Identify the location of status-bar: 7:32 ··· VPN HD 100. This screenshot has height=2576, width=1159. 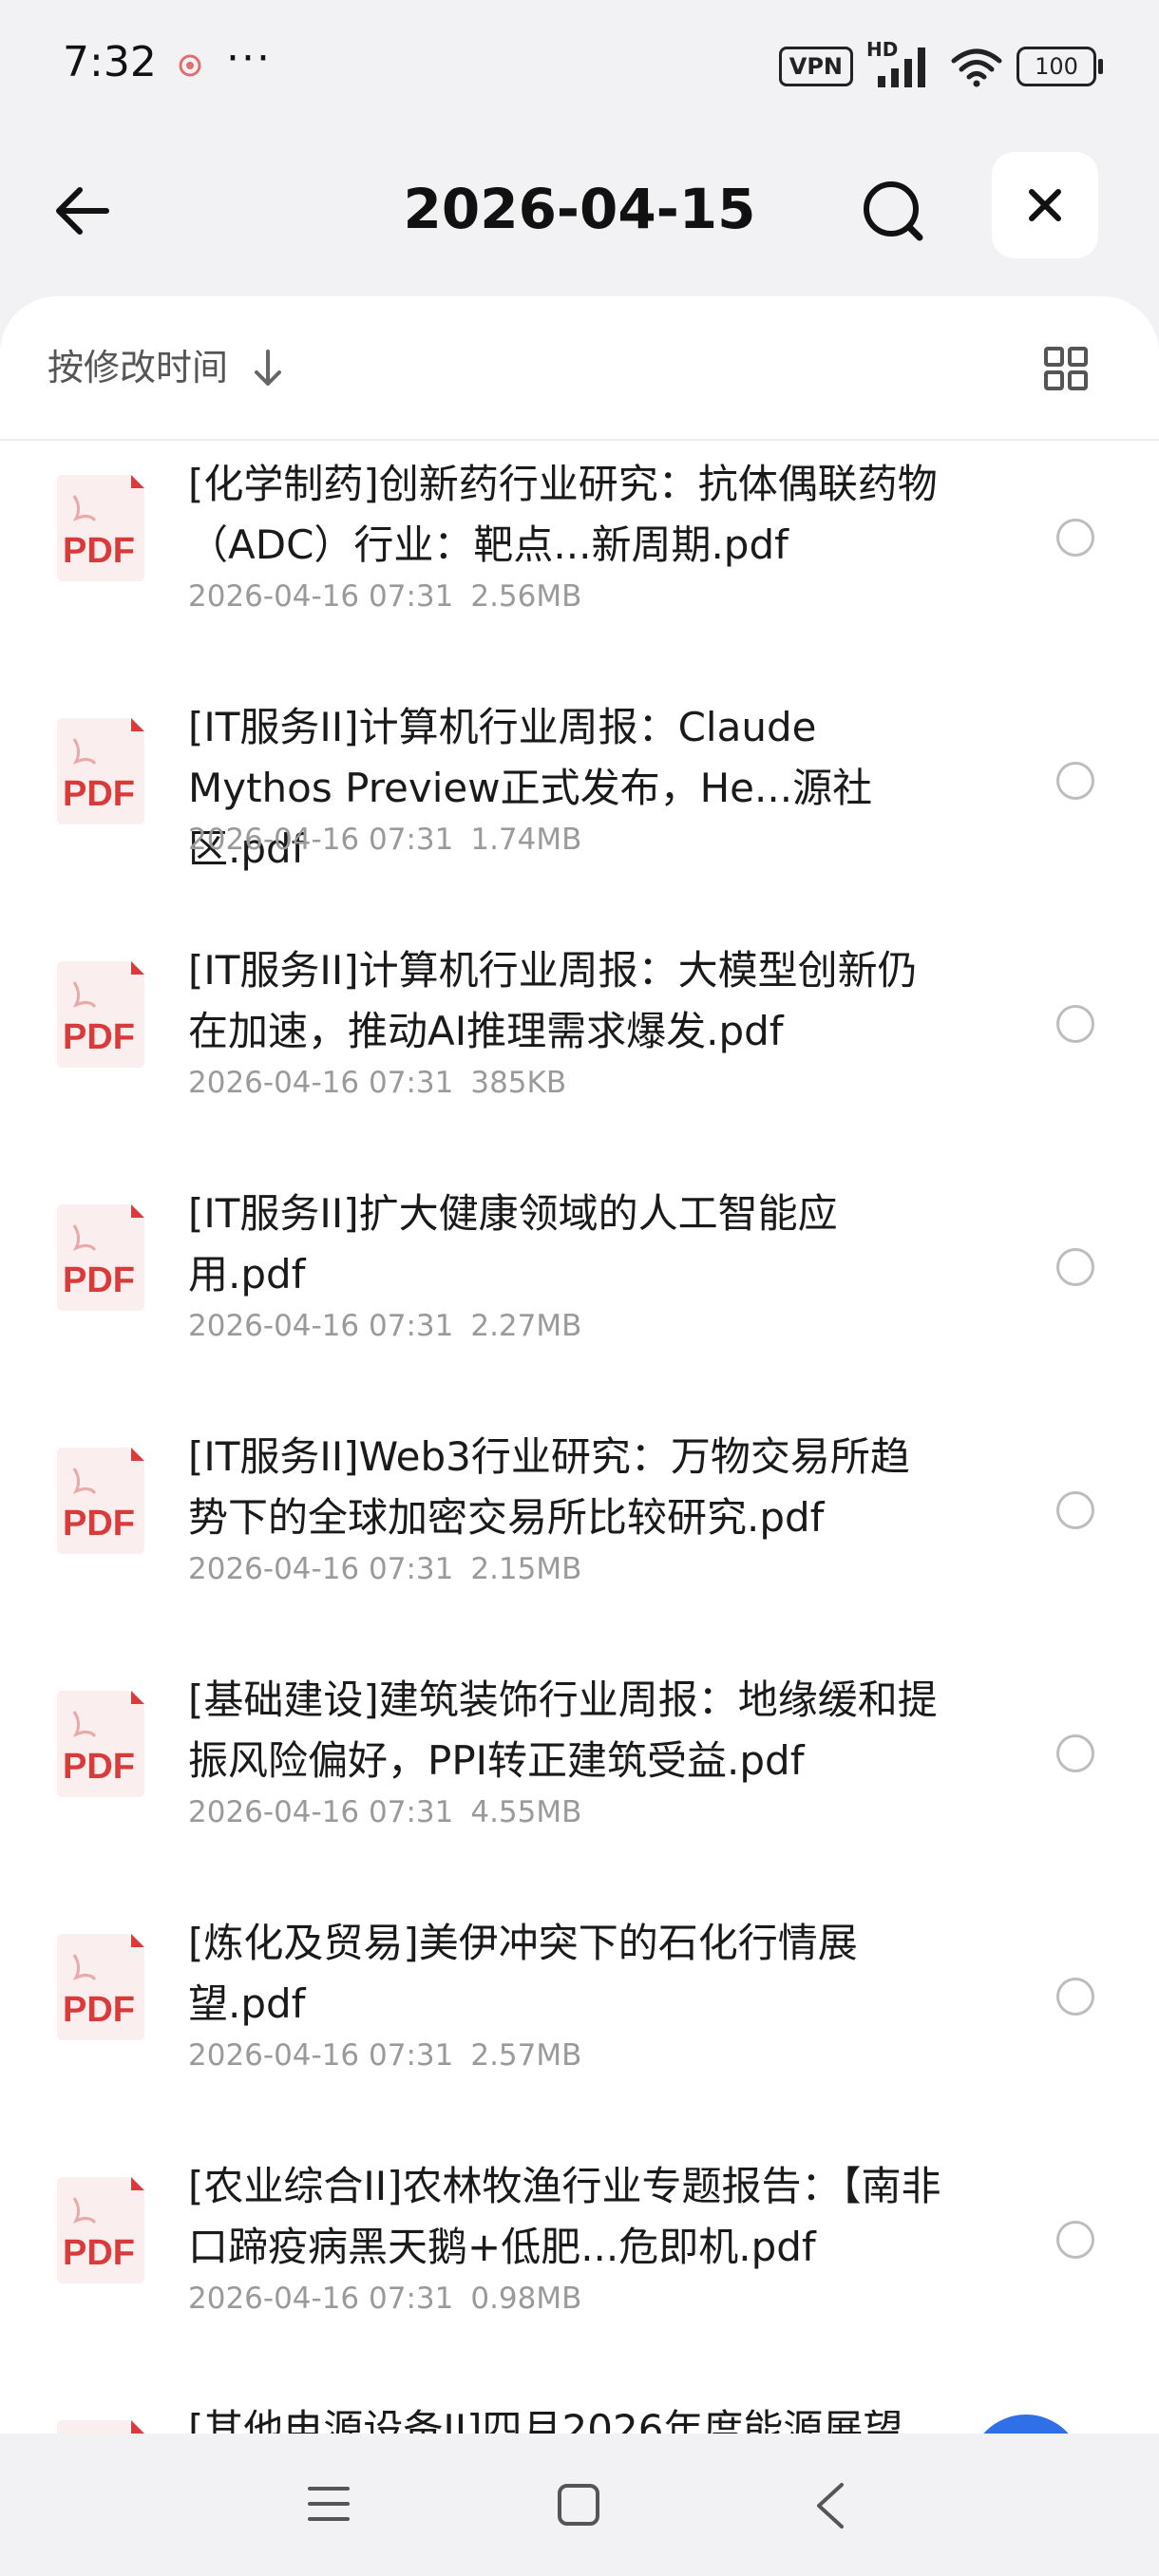
(579, 66).